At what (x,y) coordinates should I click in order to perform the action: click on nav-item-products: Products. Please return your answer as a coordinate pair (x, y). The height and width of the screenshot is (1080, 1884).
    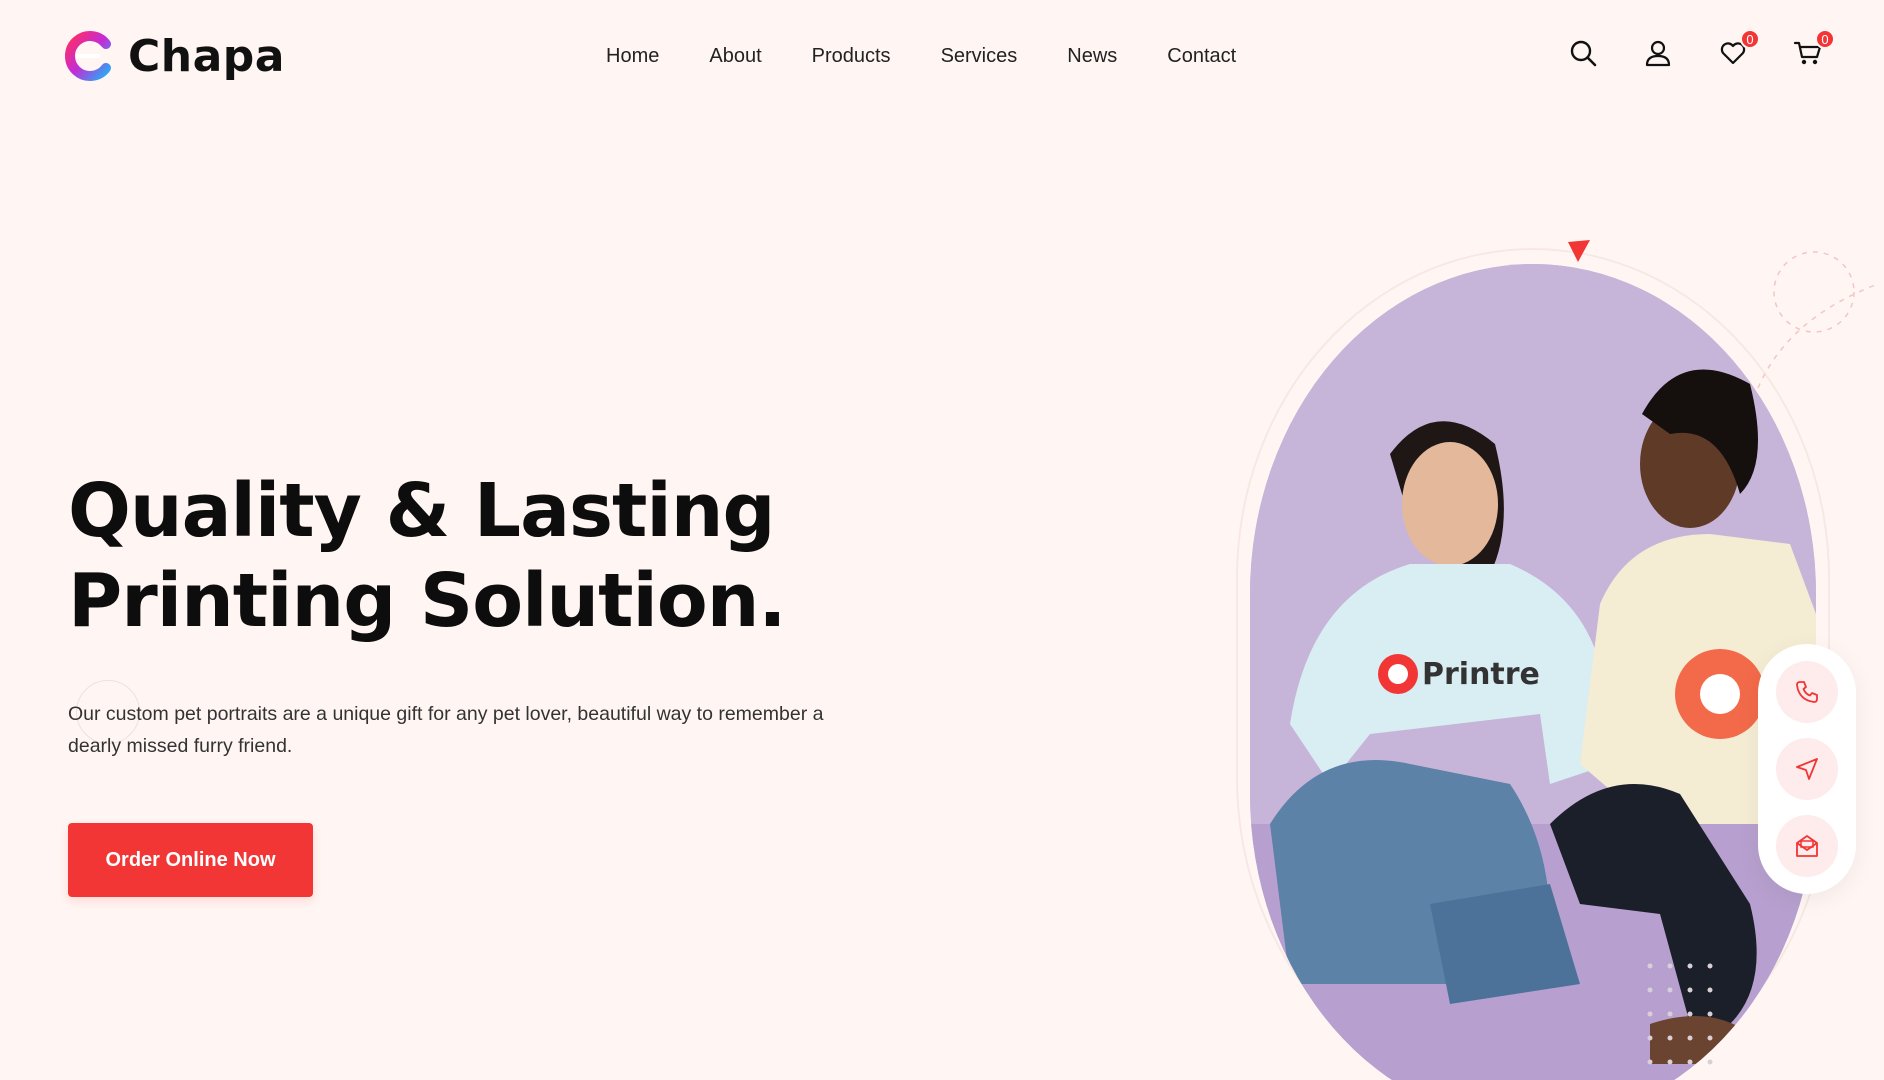
    Looking at the image, I should click on (851, 56).